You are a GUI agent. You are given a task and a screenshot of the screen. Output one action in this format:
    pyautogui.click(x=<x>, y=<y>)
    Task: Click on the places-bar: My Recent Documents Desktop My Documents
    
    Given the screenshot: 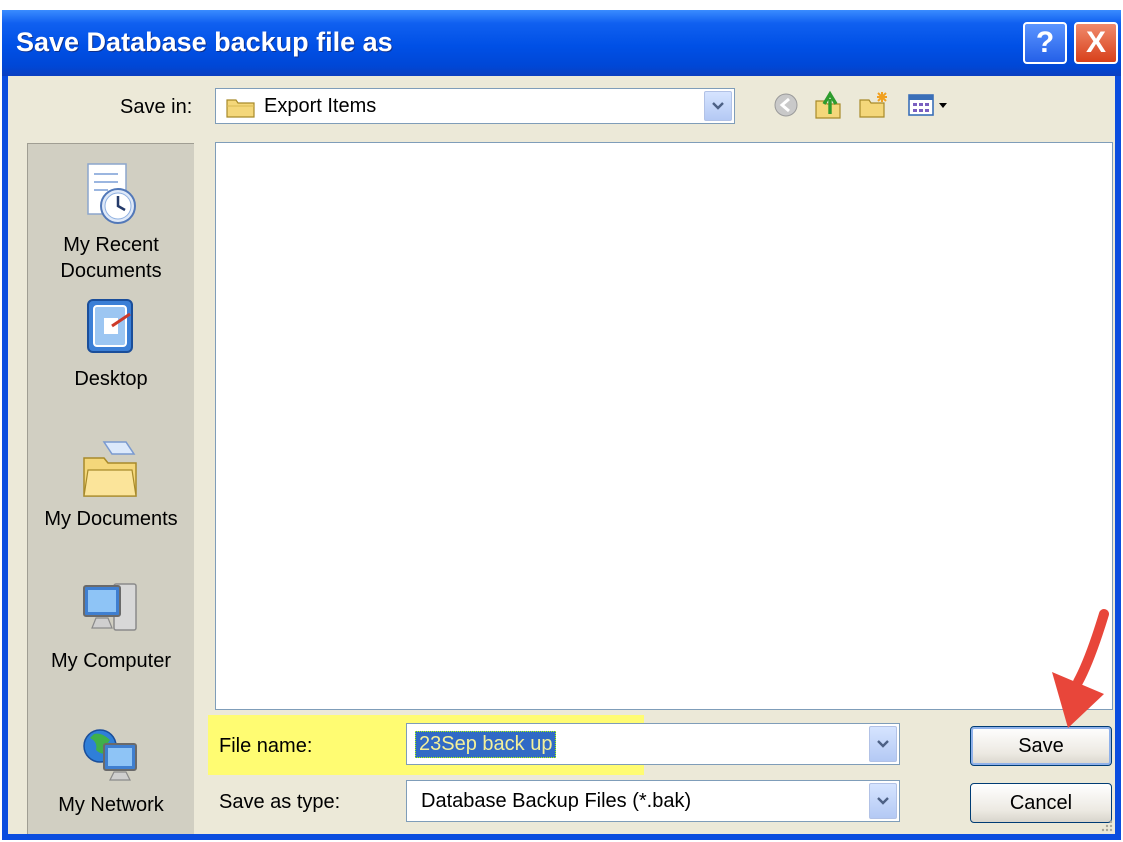 What is the action you would take?
    pyautogui.click(x=110, y=488)
    